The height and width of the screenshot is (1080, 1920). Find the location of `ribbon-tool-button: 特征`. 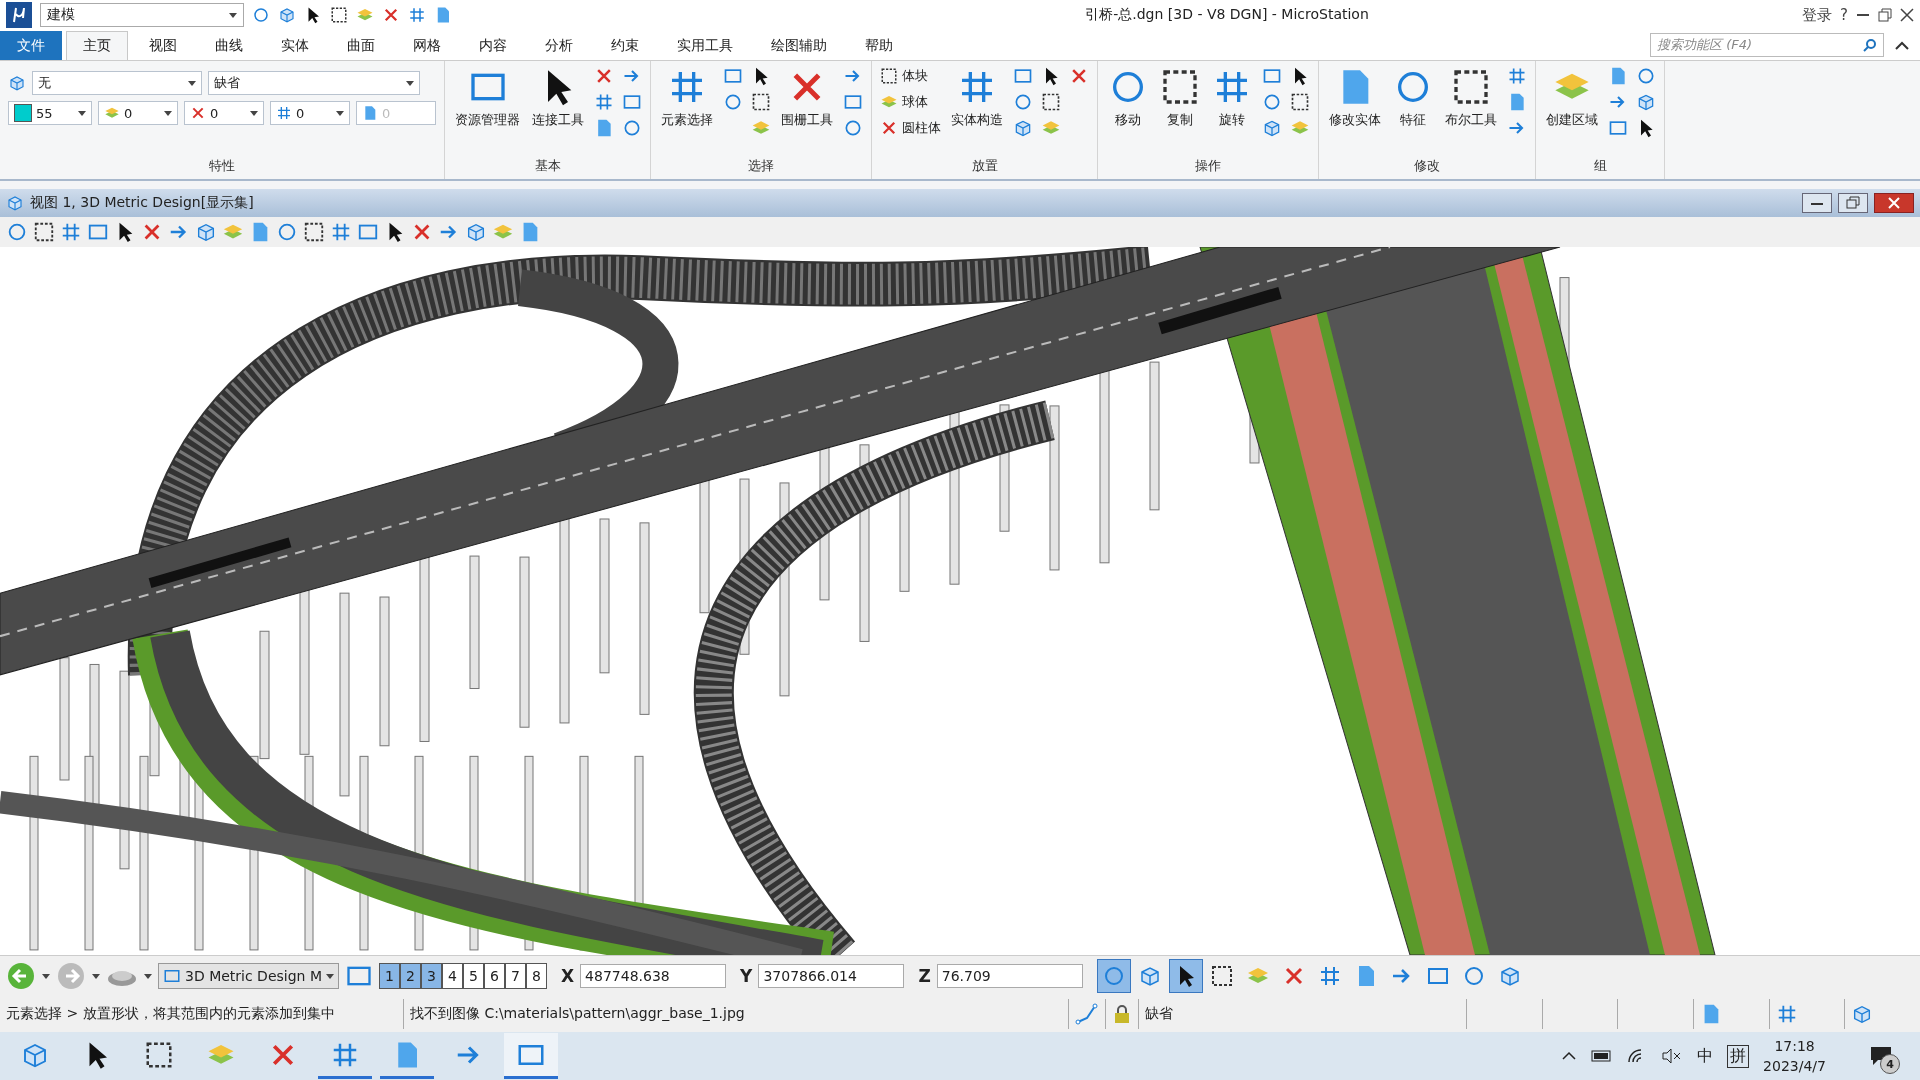

ribbon-tool-button: 特征 is located at coordinates (1413, 98).